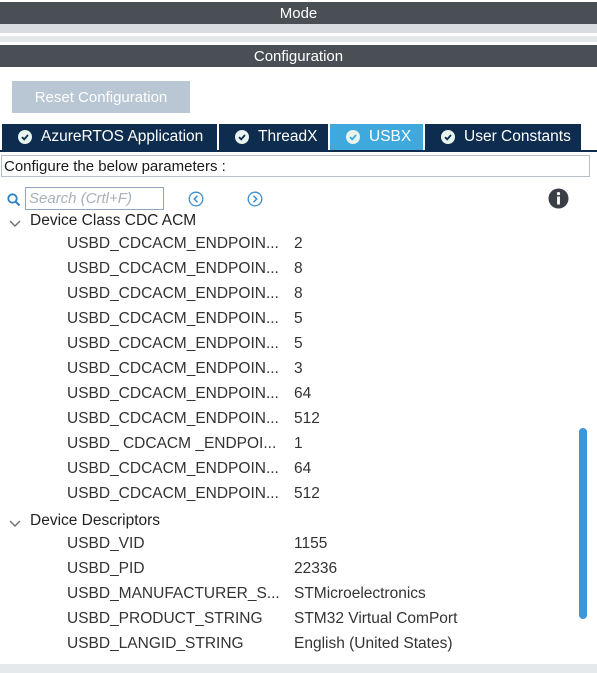 This screenshot has width=597, height=673. Describe the element at coordinates (106, 543) in the screenshot. I see `param-name: USBD_VID` at that location.